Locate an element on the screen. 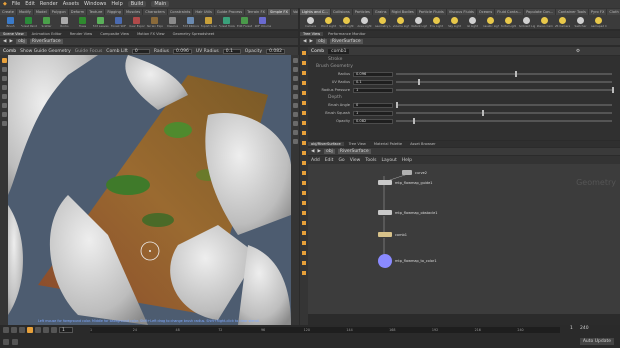 The image size is (620, 348). shelf-tab: Model is located at coordinates (41, 11).